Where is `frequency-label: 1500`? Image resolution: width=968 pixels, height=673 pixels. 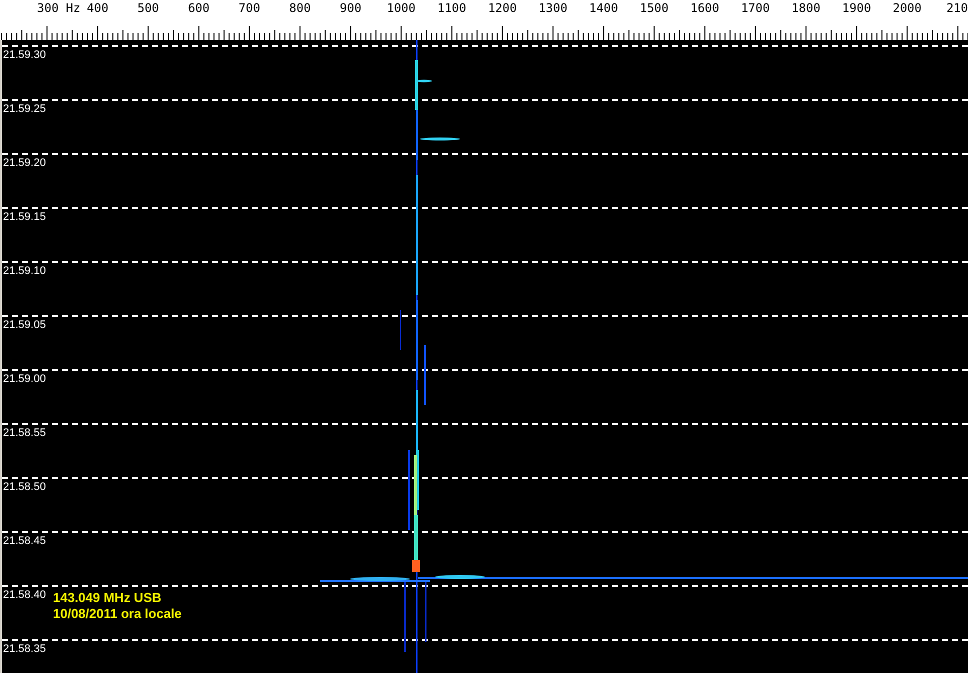
frequency-label: 1500 is located at coordinates (654, 8).